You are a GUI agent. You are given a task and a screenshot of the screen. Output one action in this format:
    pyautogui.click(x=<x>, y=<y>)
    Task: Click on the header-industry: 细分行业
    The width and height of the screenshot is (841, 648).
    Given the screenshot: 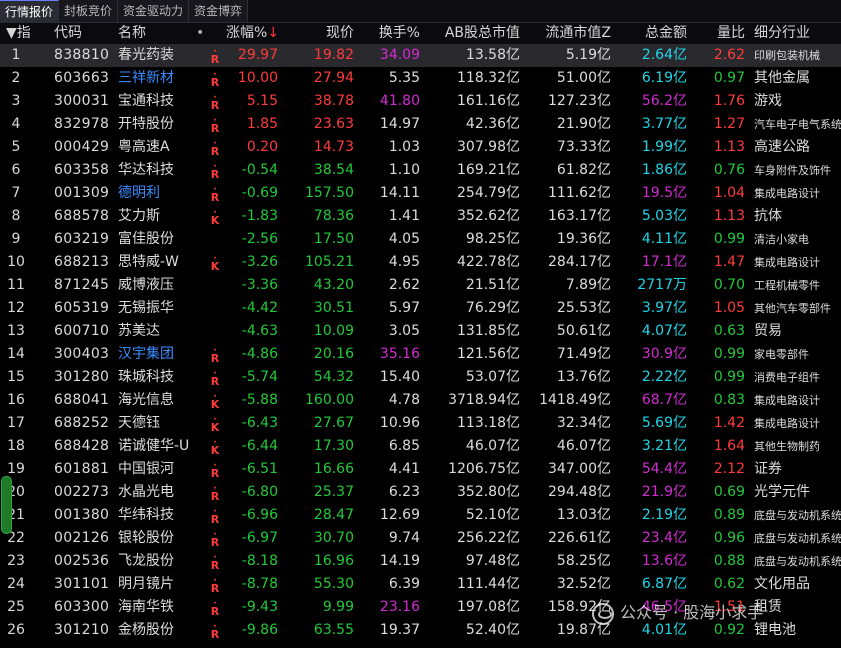 What is the action you would take?
    pyautogui.click(x=797, y=33)
    